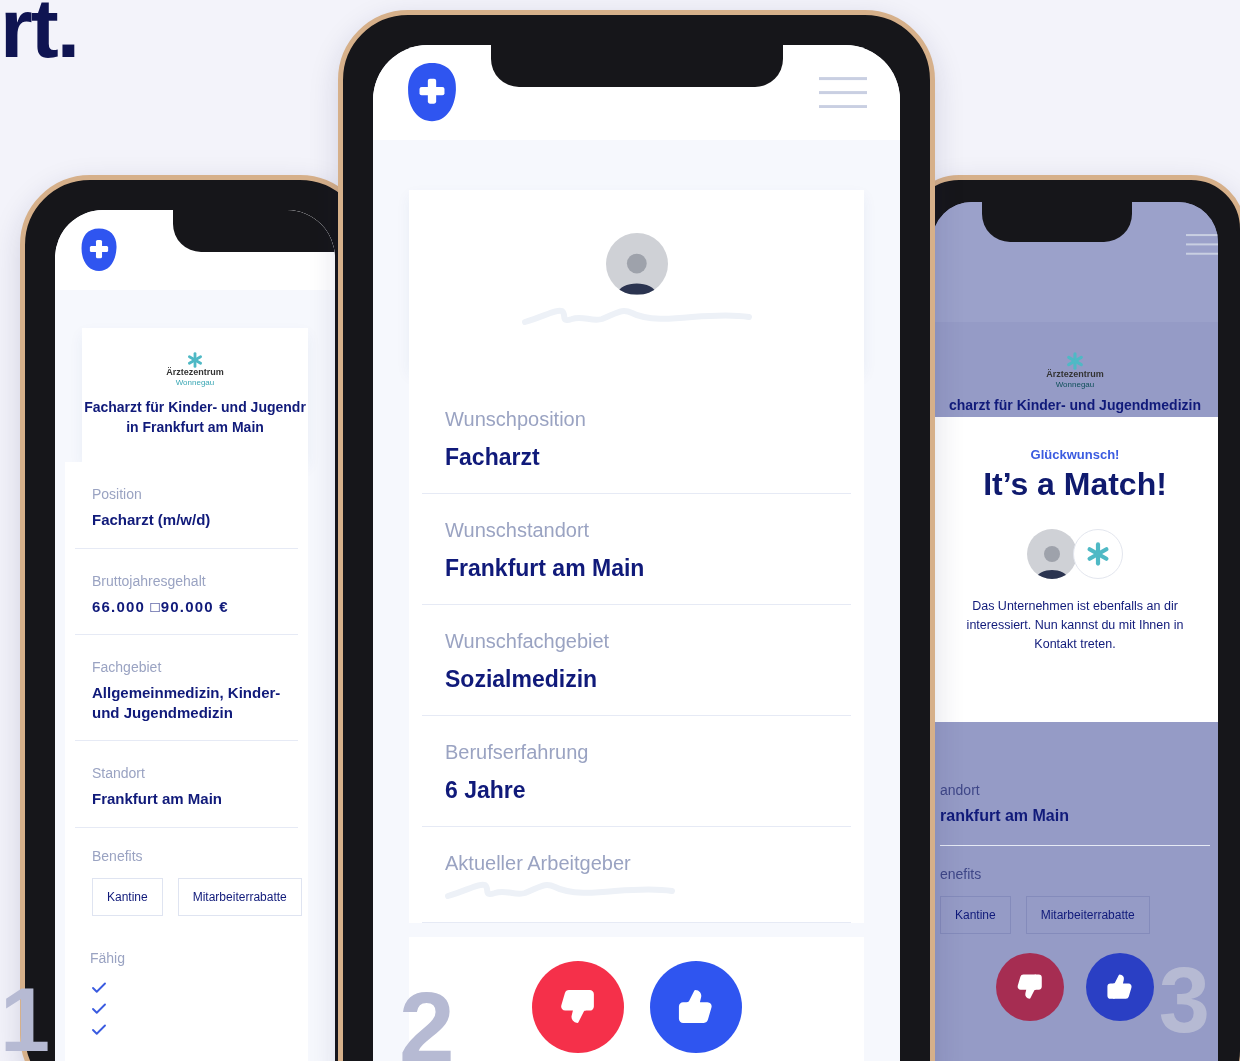 This screenshot has height=1061, width=1240. What do you see at coordinates (149, 580) in the screenshot?
I see `field-label: Bruttojahresgehalt` at bounding box center [149, 580].